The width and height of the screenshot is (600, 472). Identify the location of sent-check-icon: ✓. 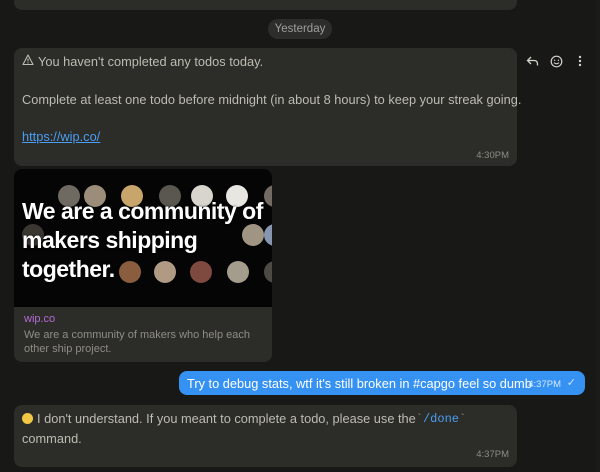
(571, 383).